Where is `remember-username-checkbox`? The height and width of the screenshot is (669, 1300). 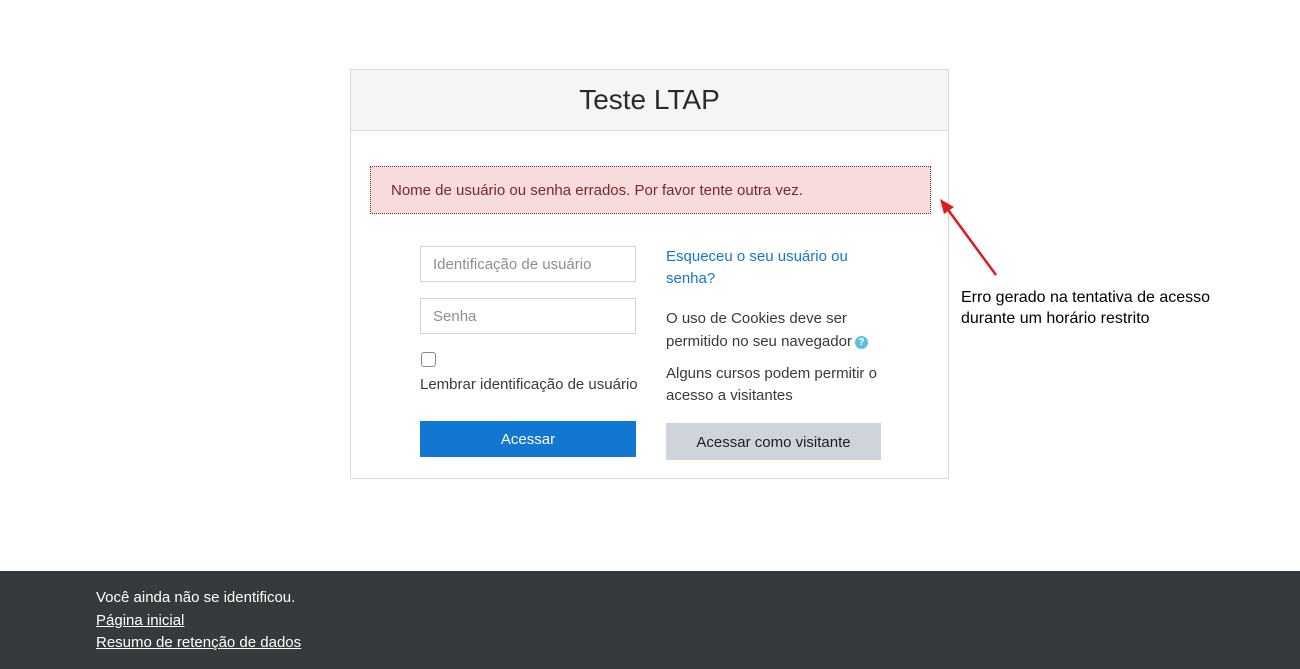
remember-username-checkbox is located at coordinates (428, 359).